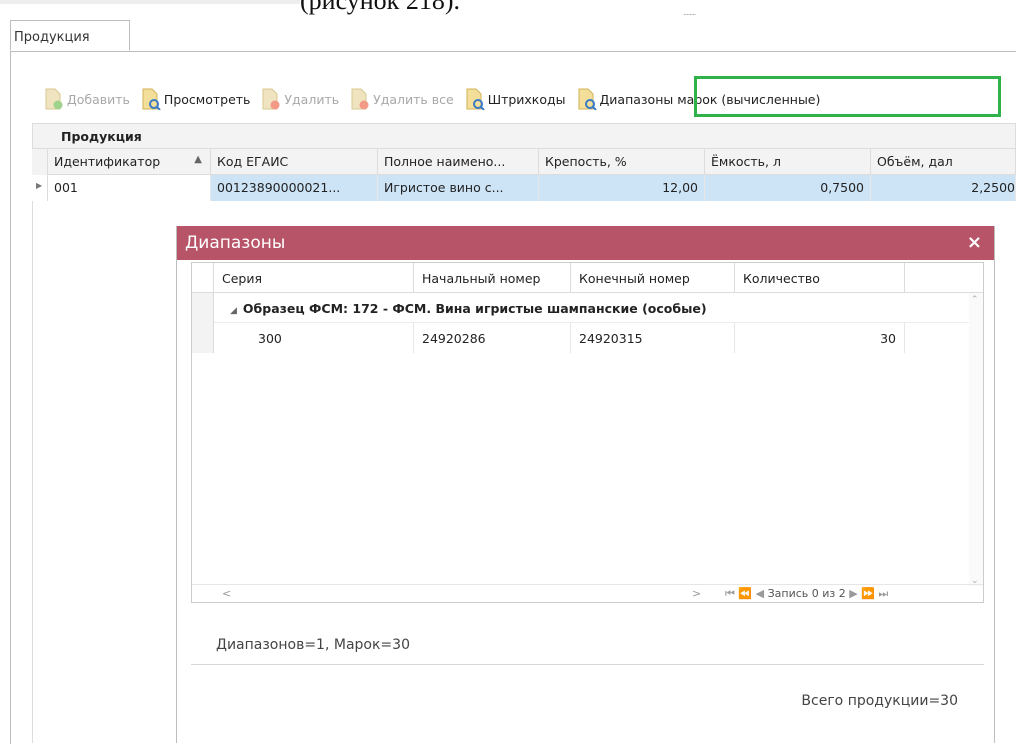 Image resolution: width=1016 pixels, height=744 pixels. Describe the element at coordinates (98, 99) in the screenshot. I see `add-label: Добавить` at that location.